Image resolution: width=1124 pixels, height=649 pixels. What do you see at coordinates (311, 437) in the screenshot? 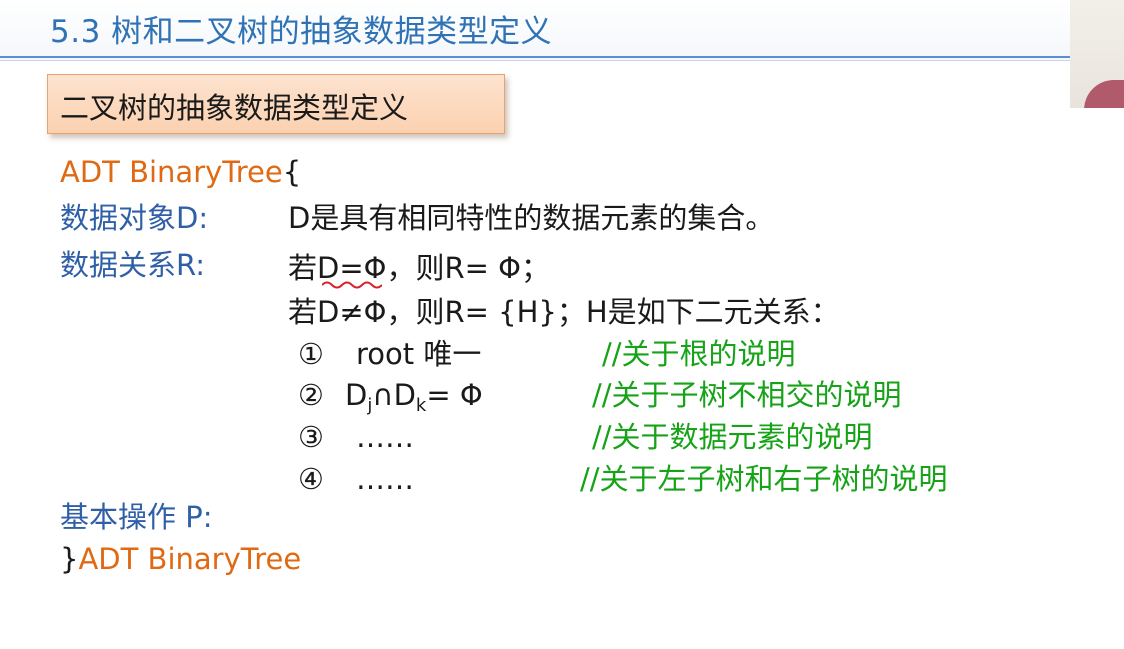
I see `relation-item-3-marker: ③` at bounding box center [311, 437].